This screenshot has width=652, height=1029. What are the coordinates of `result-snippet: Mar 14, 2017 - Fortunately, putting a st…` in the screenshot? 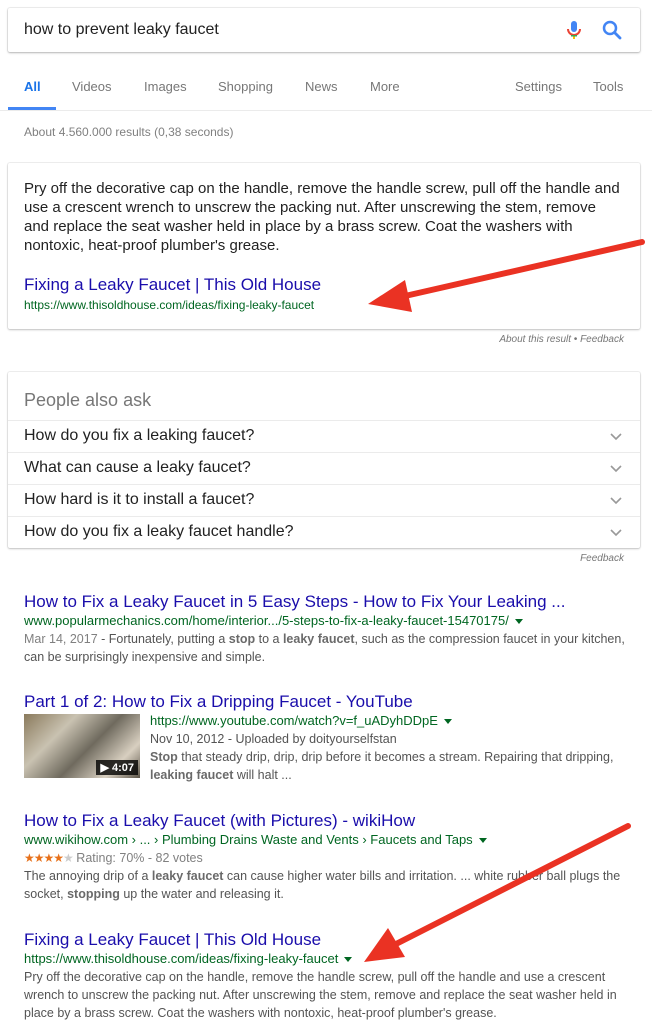 It's located at (324, 648).